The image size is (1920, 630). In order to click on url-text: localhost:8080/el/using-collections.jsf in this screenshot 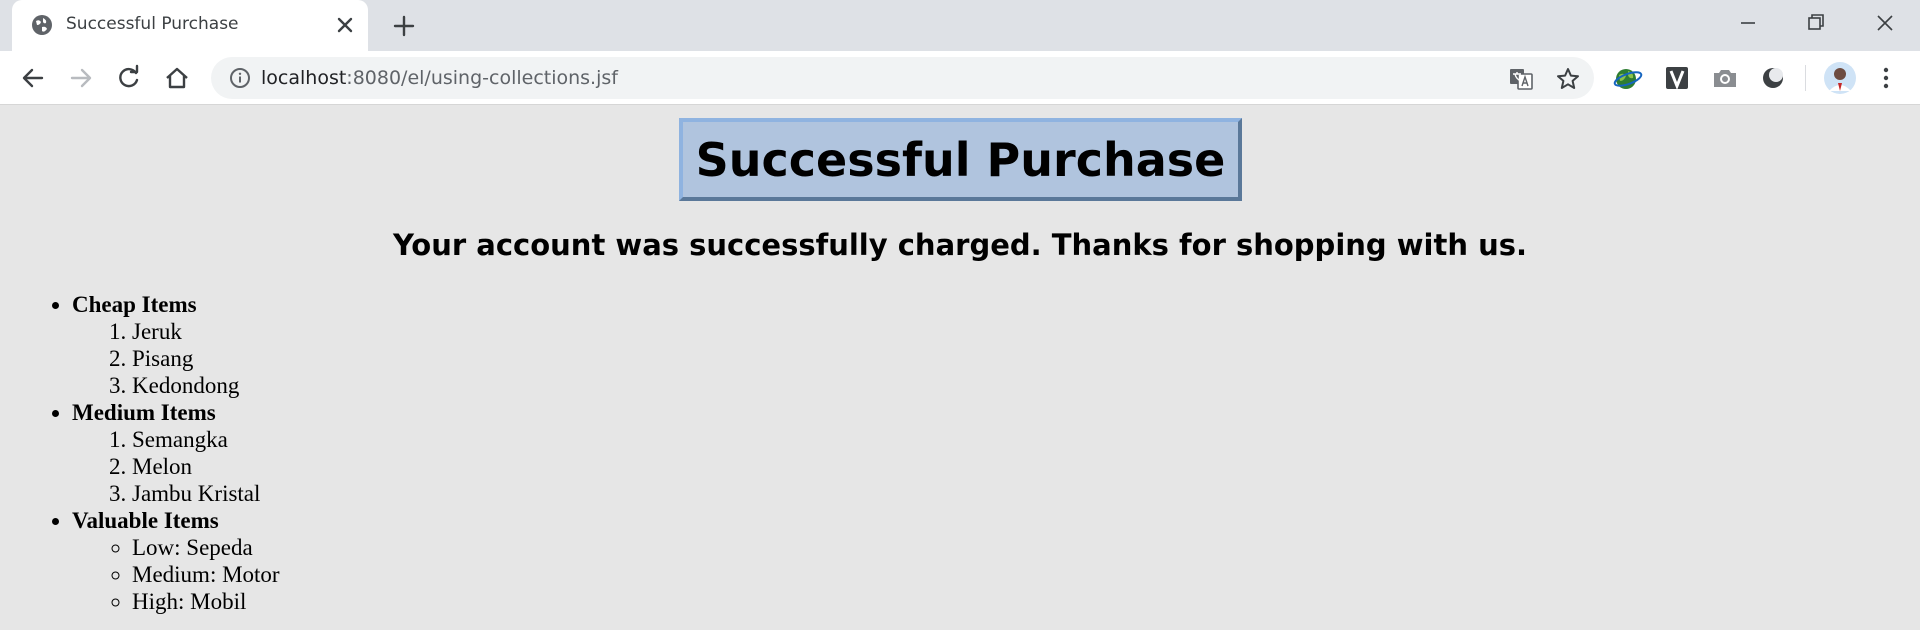, I will do `click(439, 78)`.